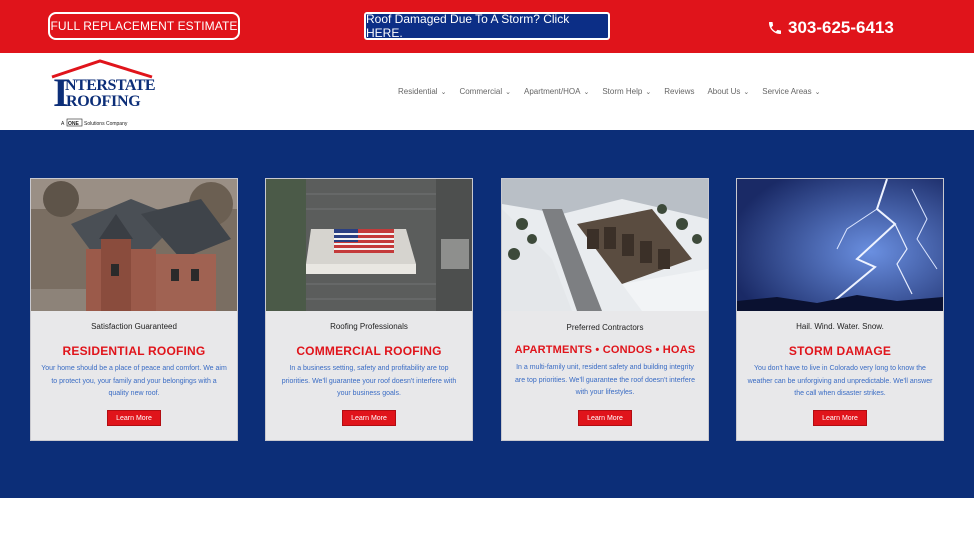 The width and height of the screenshot is (974, 558). What do you see at coordinates (552, 91) in the screenshot?
I see `nav-label: Apartment/HOA` at bounding box center [552, 91].